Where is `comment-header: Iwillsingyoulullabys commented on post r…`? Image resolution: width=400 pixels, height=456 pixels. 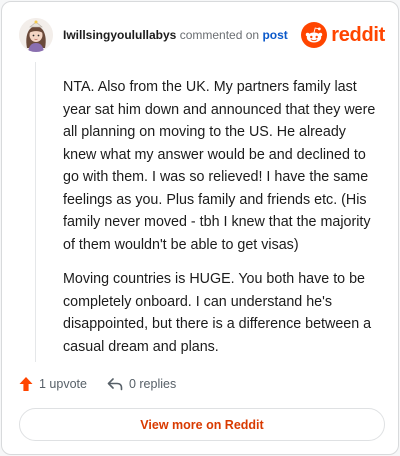 comment-header: Iwillsingyoulullabys commented on post r… is located at coordinates (202, 35).